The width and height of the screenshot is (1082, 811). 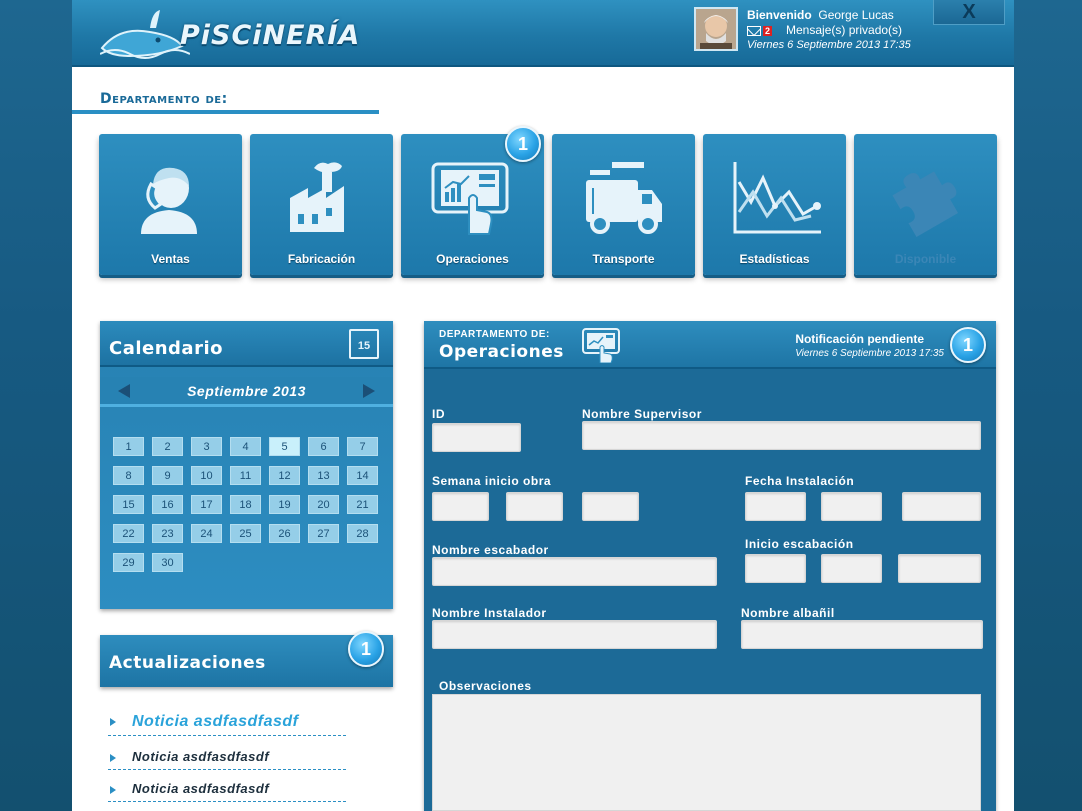 I want to click on fecha-instalacion-month, so click(x=851, y=506).